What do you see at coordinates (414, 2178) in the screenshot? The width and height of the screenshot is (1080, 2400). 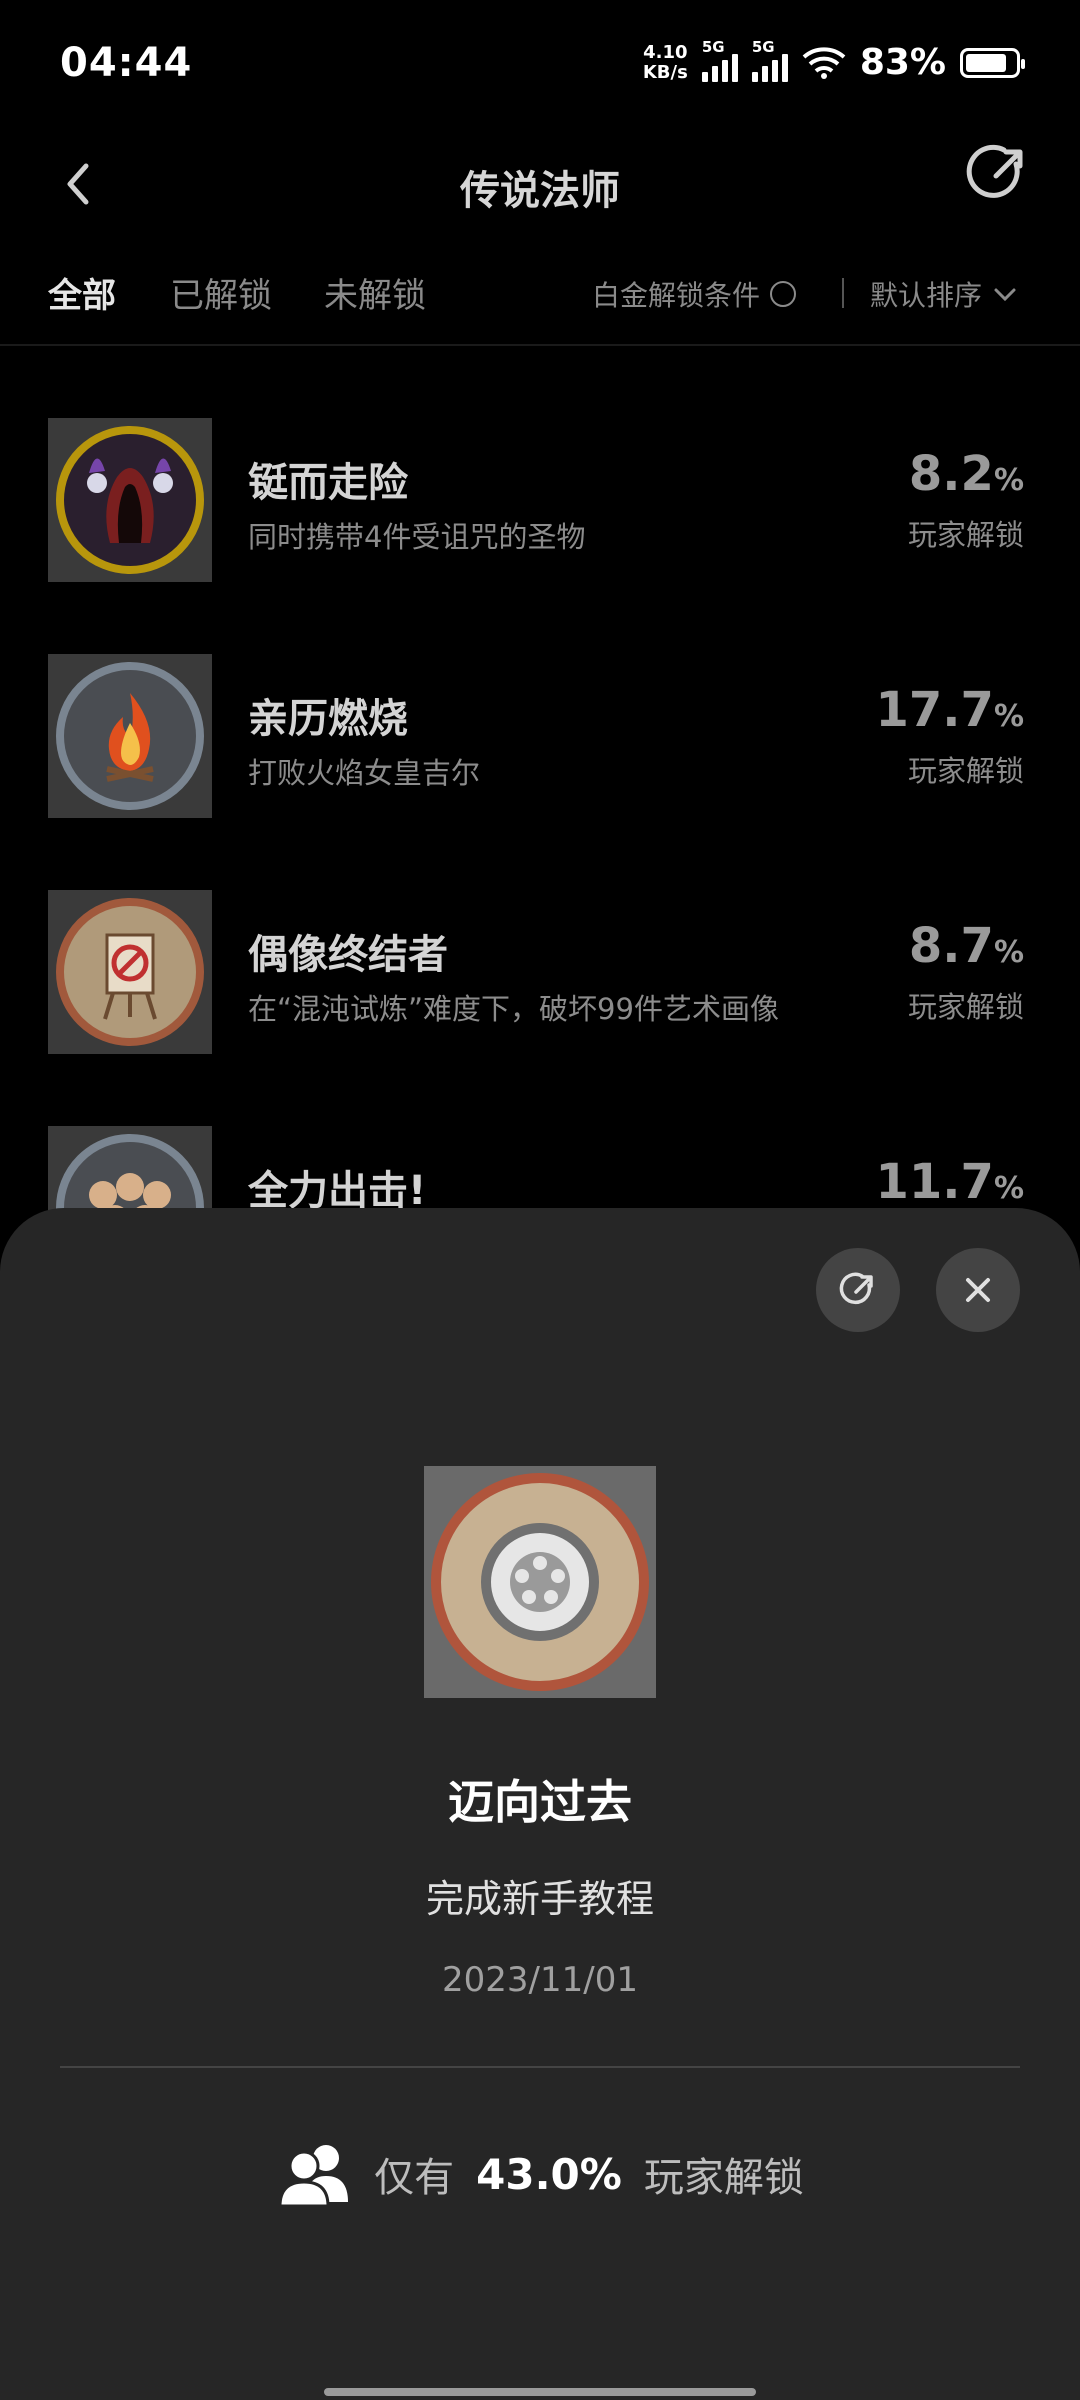 I see `stats-prefix: 仅有` at bounding box center [414, 2178].